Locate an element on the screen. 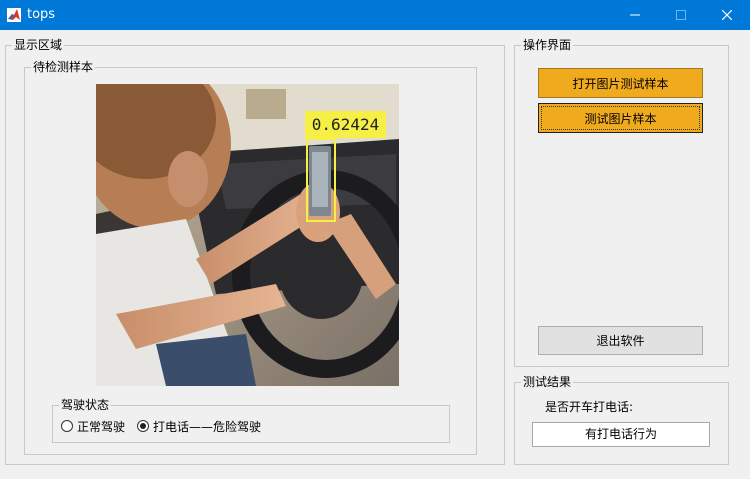 The width and height of the screenshot is (750, 479). operations-panel-title: 操作界面 is located at coordinates (547, 45).